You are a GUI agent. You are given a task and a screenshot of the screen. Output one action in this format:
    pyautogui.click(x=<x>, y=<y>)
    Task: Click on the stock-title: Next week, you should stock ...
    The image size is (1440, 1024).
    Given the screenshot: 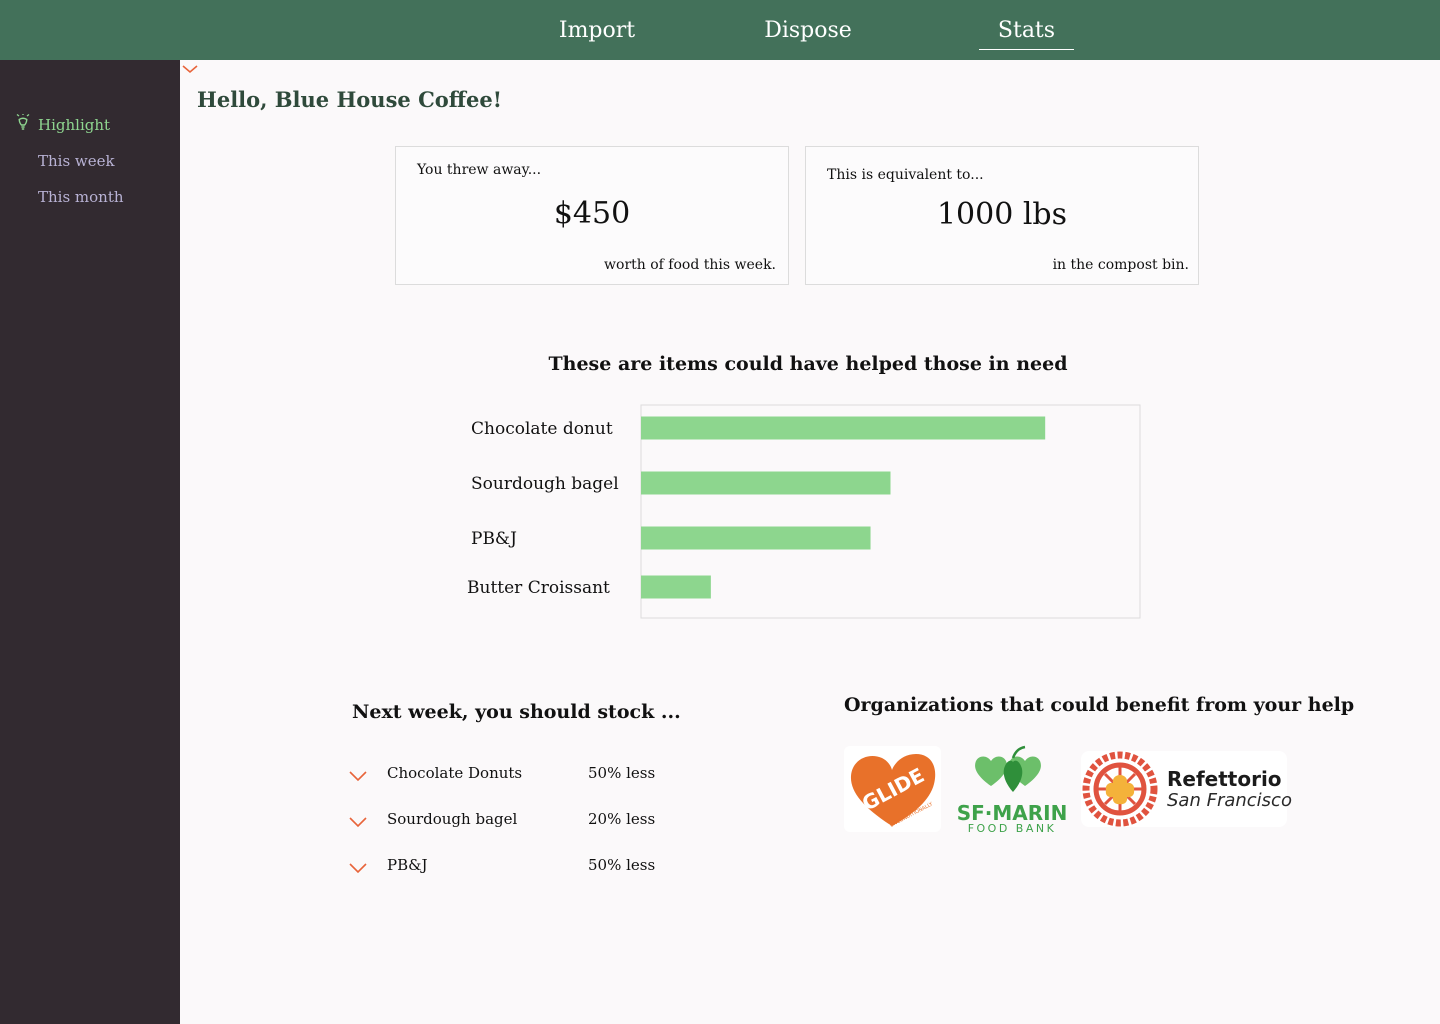 What is the action you would take?
    pyautogui.click(x=516, y=712)
    